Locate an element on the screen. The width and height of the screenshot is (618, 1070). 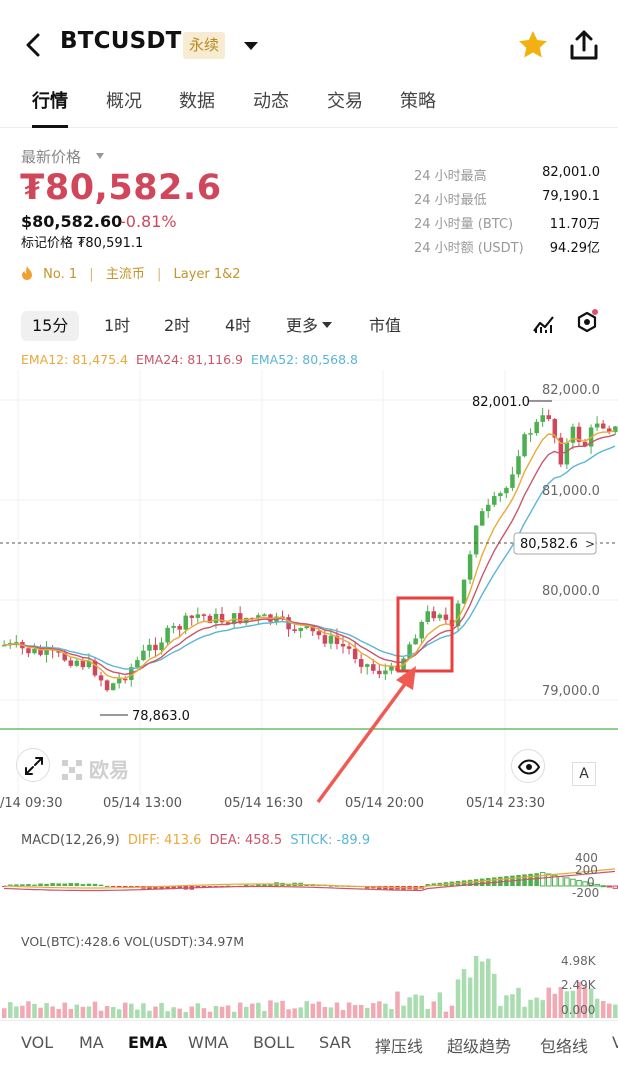
current-price-tag: 80,582.6 > is located at coordinates (555, 543).